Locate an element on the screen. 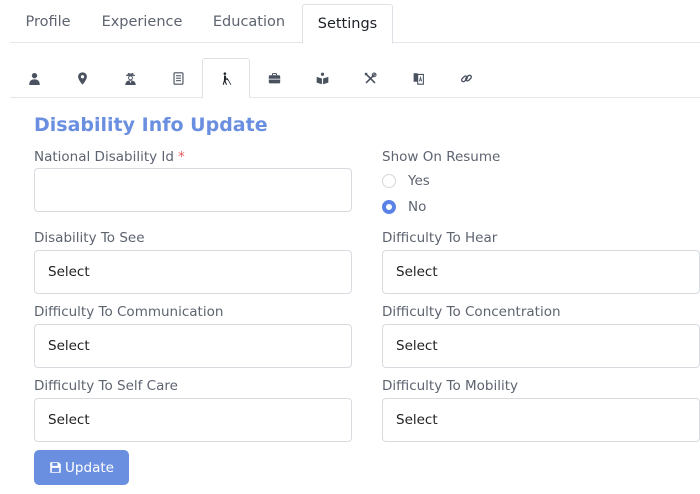 The width and height of the screenshot is (700, 494). page-title: Disability Info Update is located at coordinates (151, 125).